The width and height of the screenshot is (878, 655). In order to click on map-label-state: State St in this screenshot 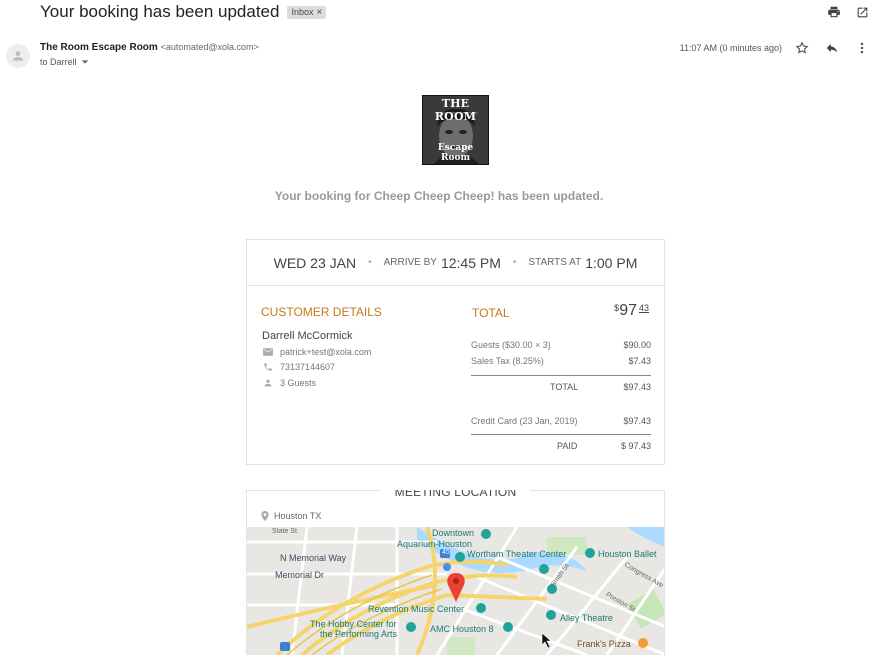, I will do `click(284, 531)`.